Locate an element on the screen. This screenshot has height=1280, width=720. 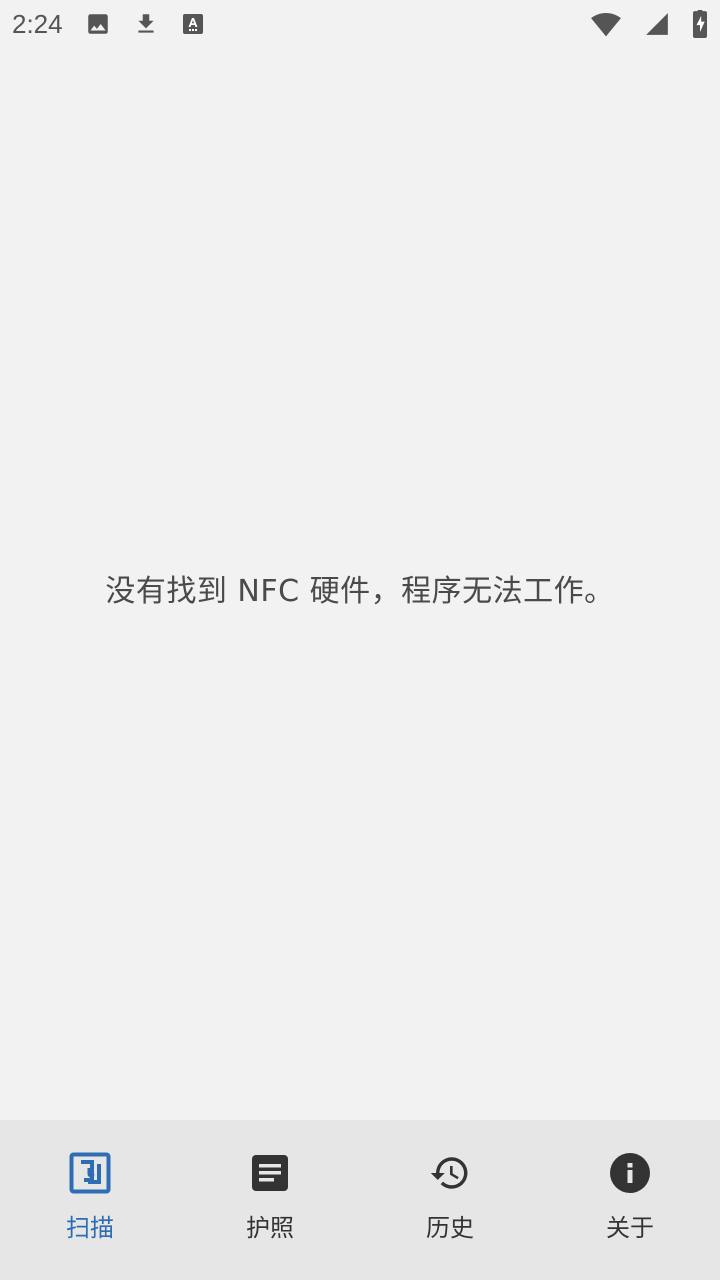
nav-label-history: 历史 is located at coordinates (450, 1228).